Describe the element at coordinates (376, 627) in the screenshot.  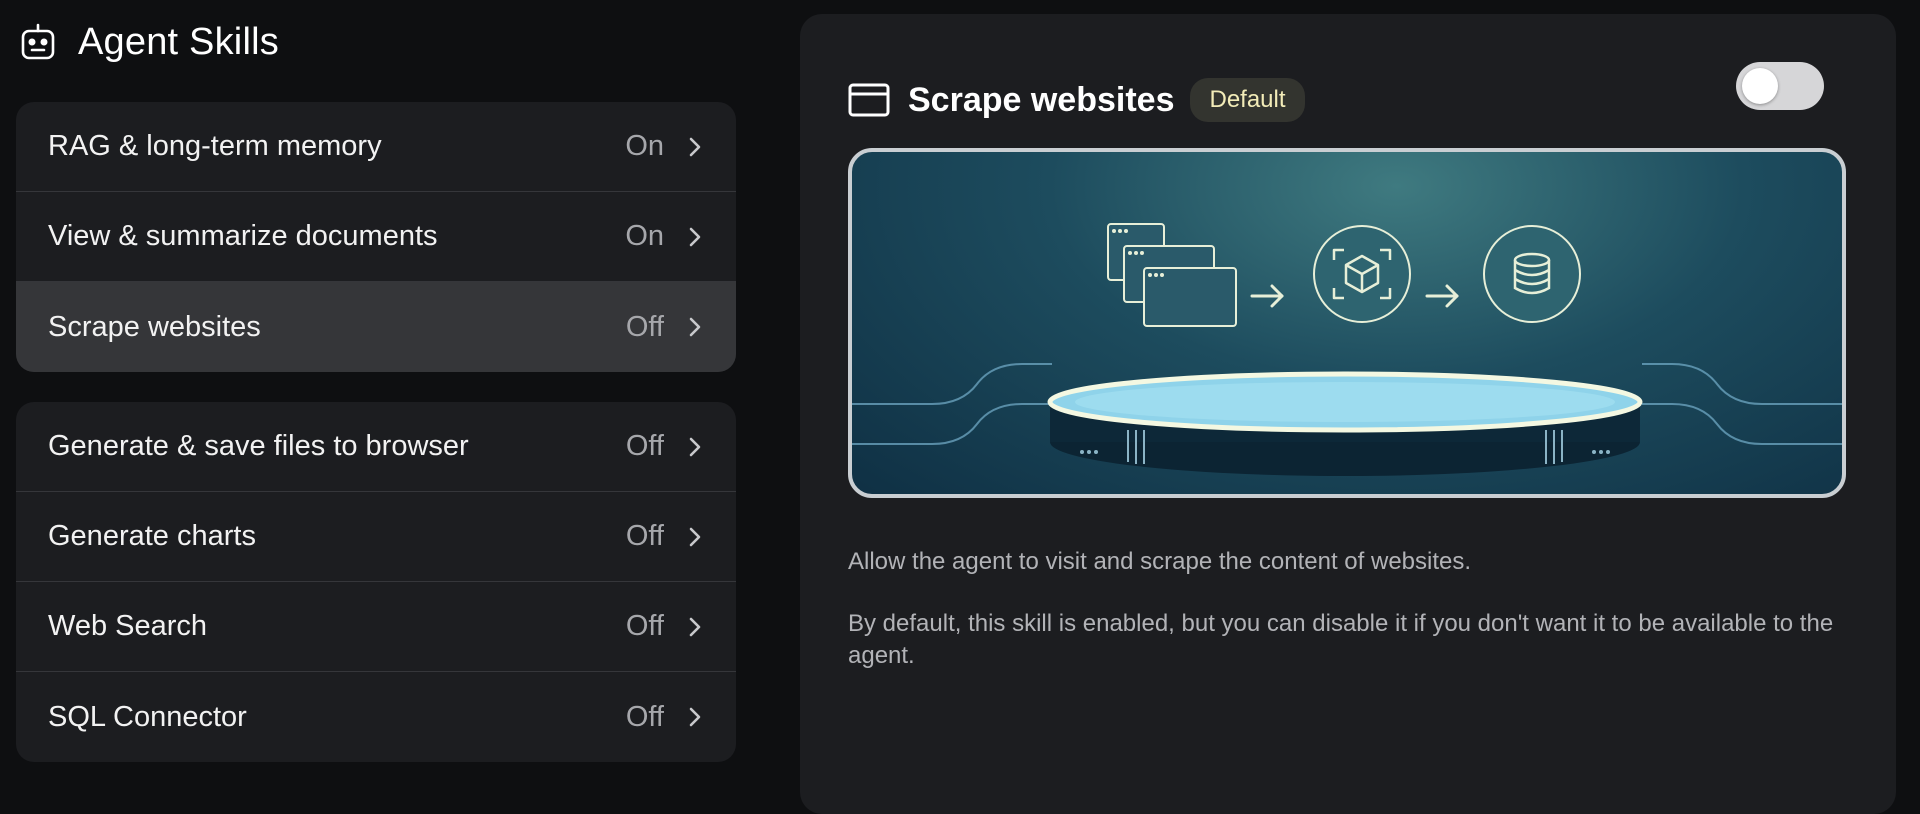
I see `skill-item-web-search: Web Search Off` at that location.